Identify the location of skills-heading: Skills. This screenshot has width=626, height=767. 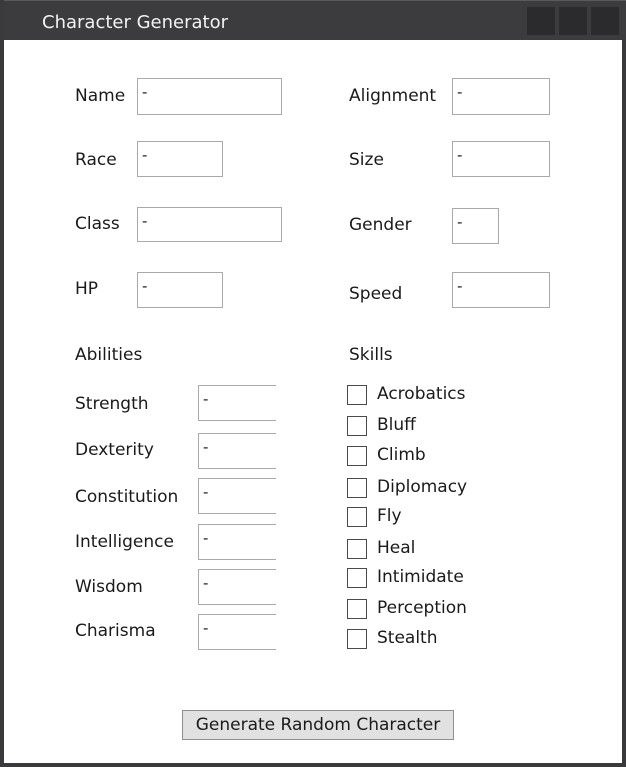
(371, 355).